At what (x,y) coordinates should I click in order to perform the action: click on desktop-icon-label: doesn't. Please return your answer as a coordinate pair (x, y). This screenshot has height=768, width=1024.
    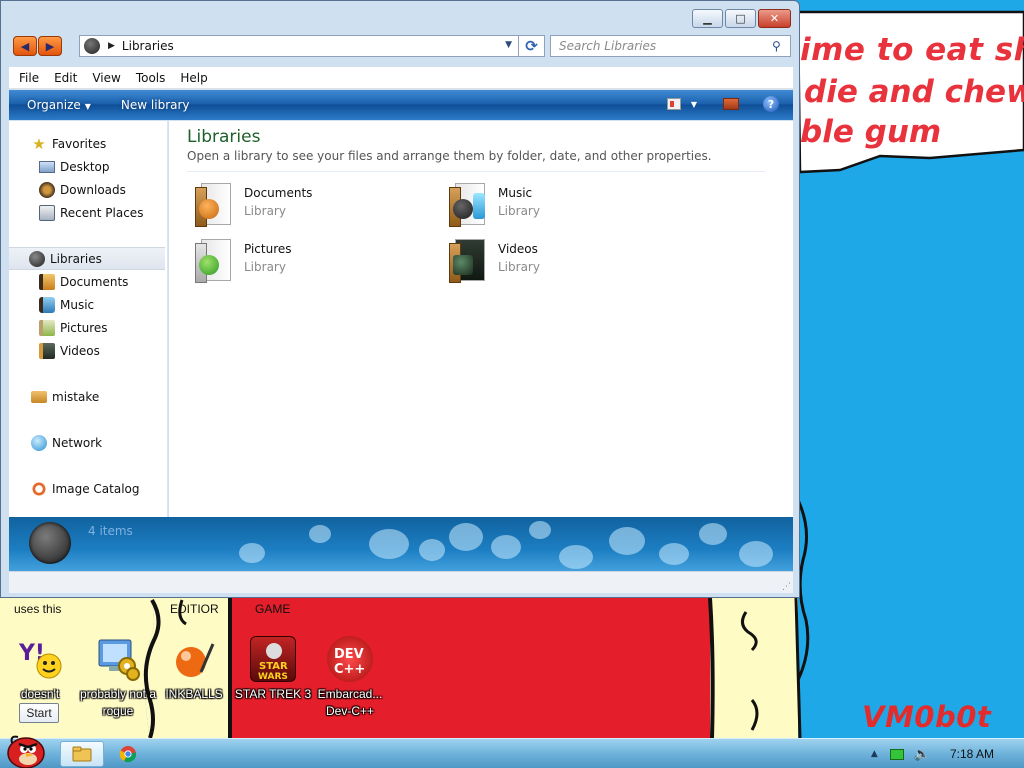
    Looking at the image, I should click on (40, 694).